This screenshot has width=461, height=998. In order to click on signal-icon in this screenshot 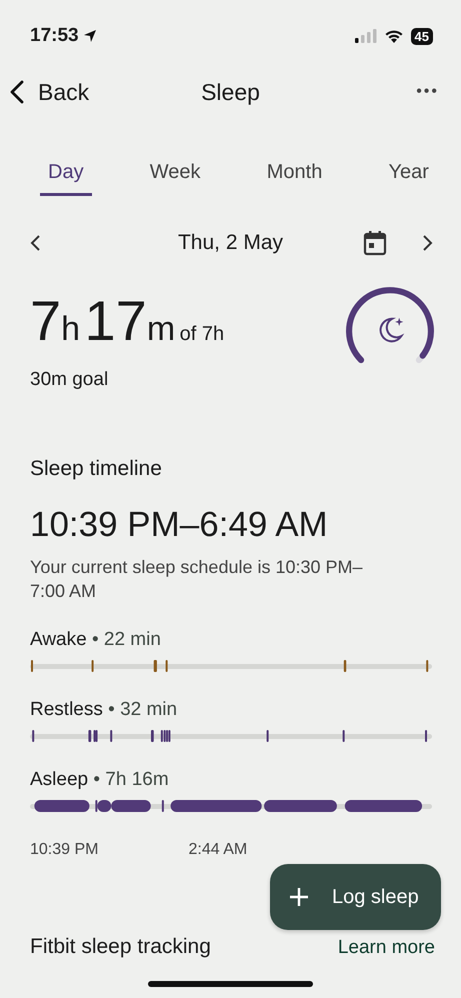, I will do `click(365, 36)`.